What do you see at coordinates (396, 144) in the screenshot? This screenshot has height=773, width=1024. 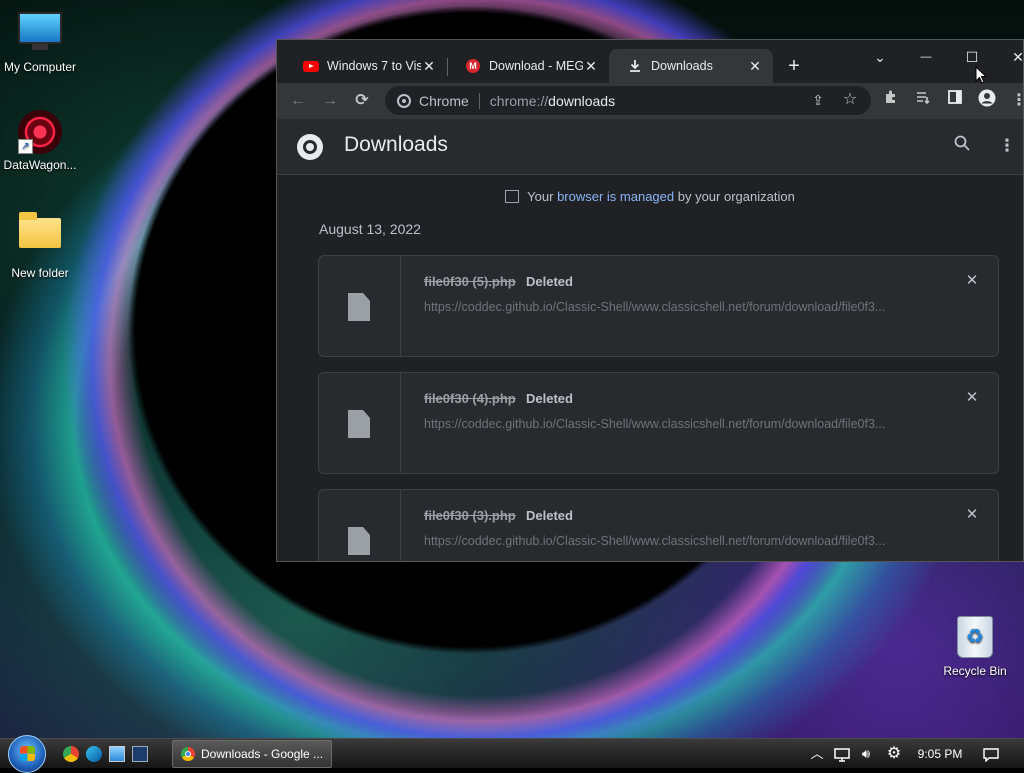 I see `page-title: Downloads` at bounding box center [396, 144].